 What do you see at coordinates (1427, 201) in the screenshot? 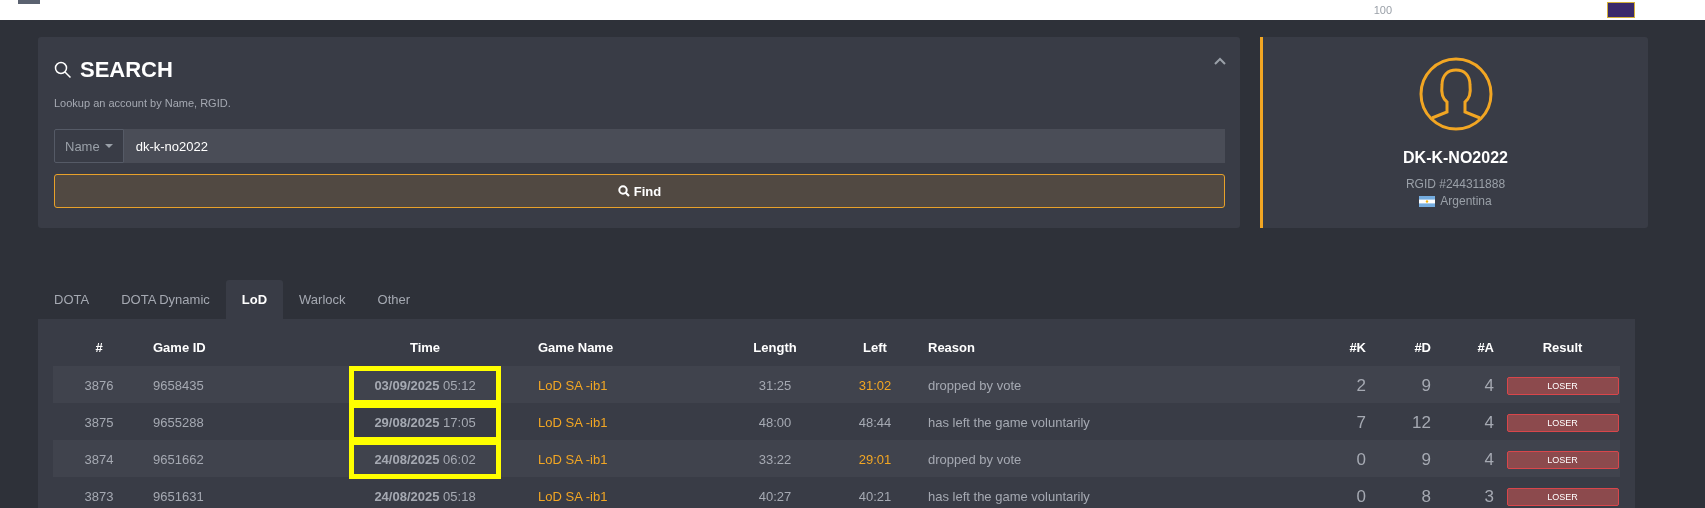
I see `flag-icon` at bounding box center [1427, 201].